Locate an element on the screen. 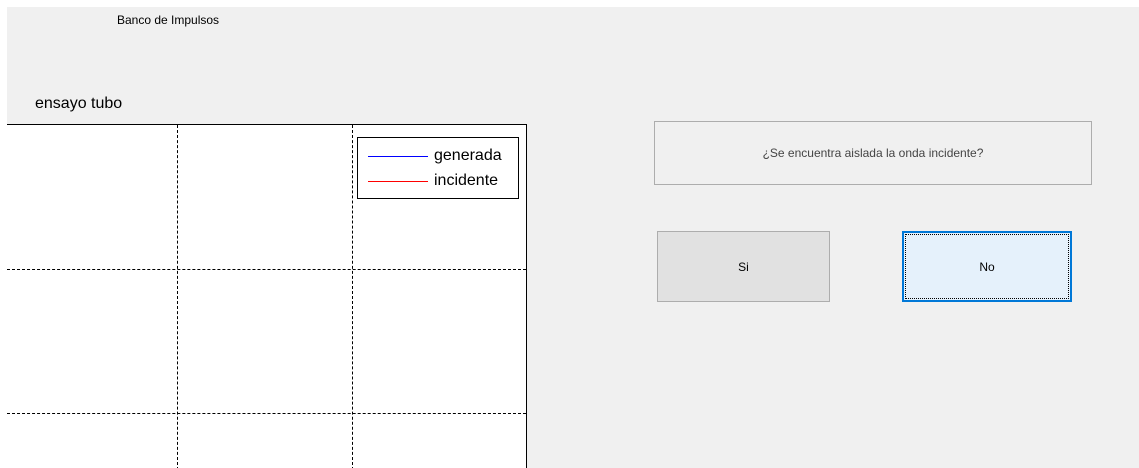 The image size is (1139, 468). no-button: No is located at coordinates (987, 266).